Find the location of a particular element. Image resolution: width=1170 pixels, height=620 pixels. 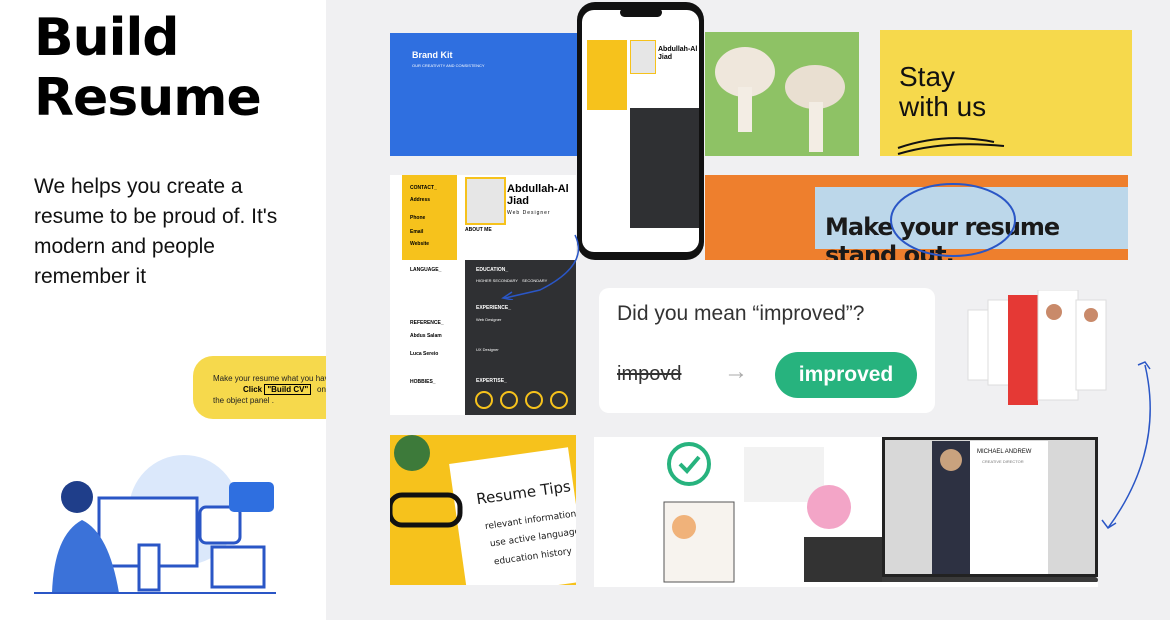

phone-notch is located at coordinates (641, 12).